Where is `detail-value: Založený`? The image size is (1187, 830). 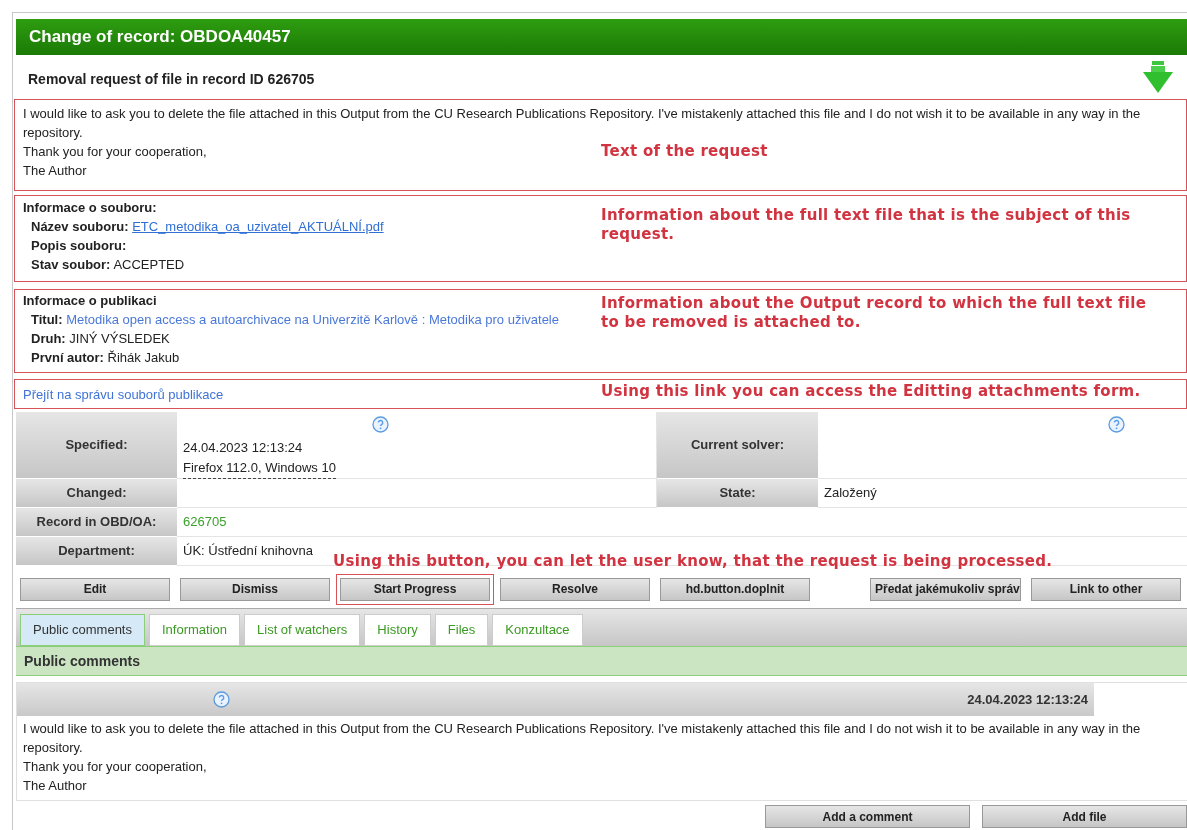 detail-value: Založený is located at coordinates (850, 493).